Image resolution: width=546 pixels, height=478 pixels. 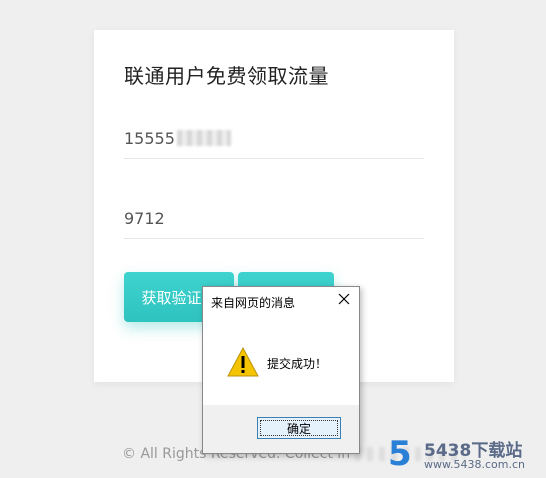 What do you see at coordinates (203, 138) in the screenshot?
I see `redacted-digits` at bounding box center [203, 138].